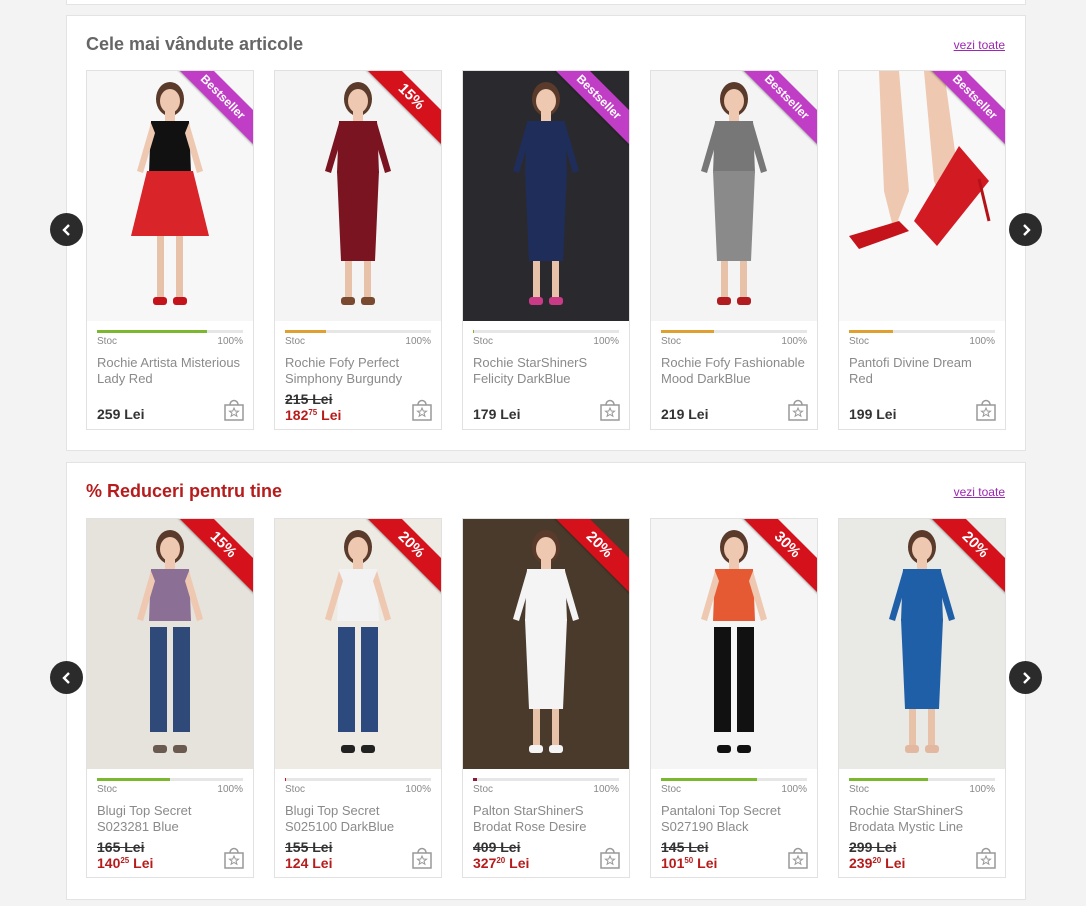 The width and height of the screenshot is (1086, 906). Describe the element at coordinates (873, 414) in the screenshot. I see `price: 199 Lei` at that location.